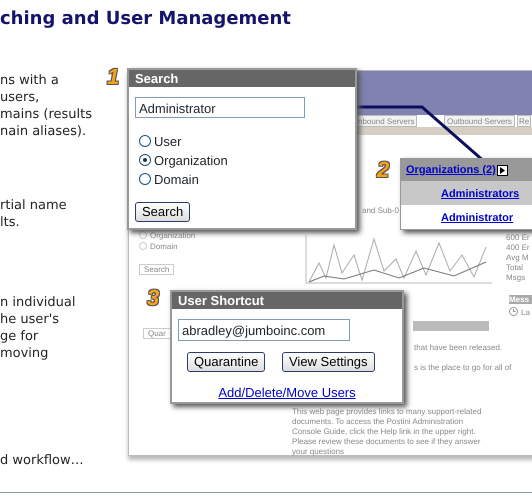 The width and height of the screenshot is (532, 496). I want to click on radio-label: Organization, so click(191, 160).